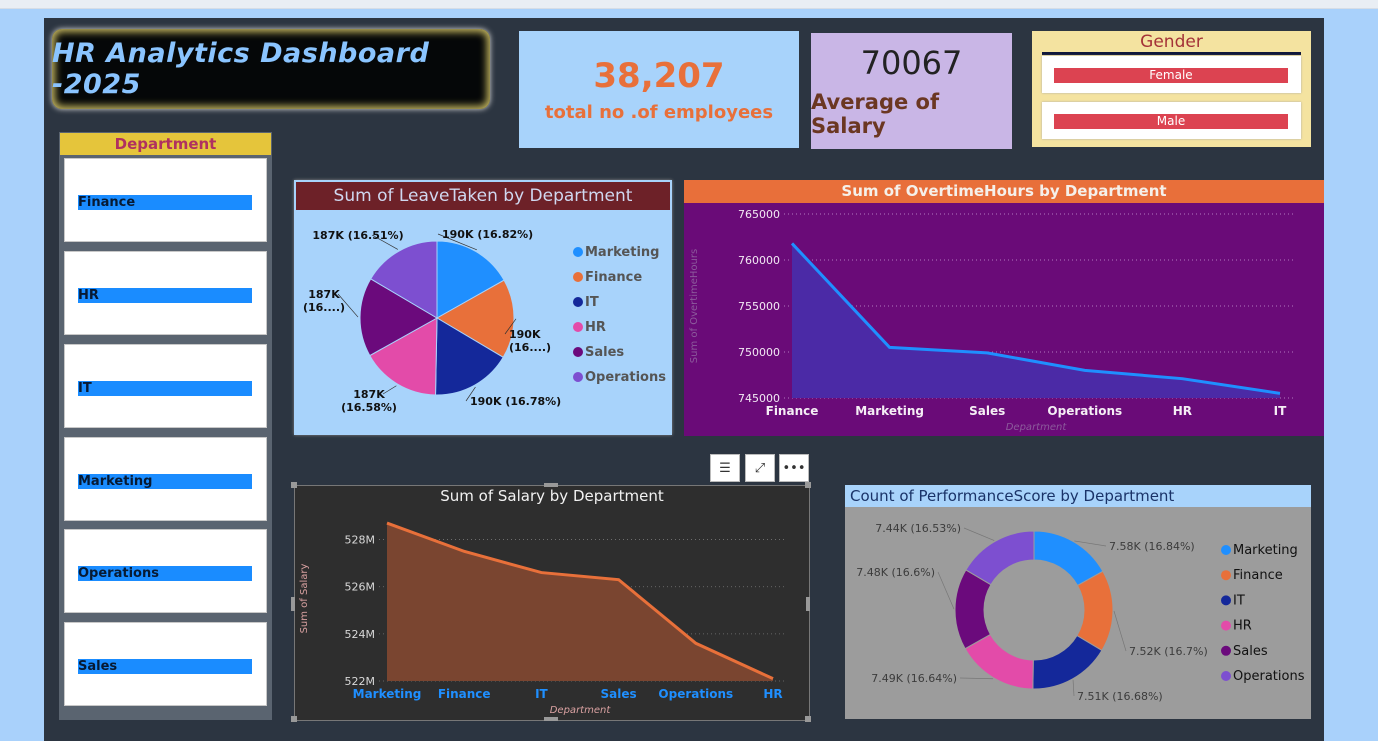  I want to click on kpi-salary-label: Average of Salary, so click(875, 114).